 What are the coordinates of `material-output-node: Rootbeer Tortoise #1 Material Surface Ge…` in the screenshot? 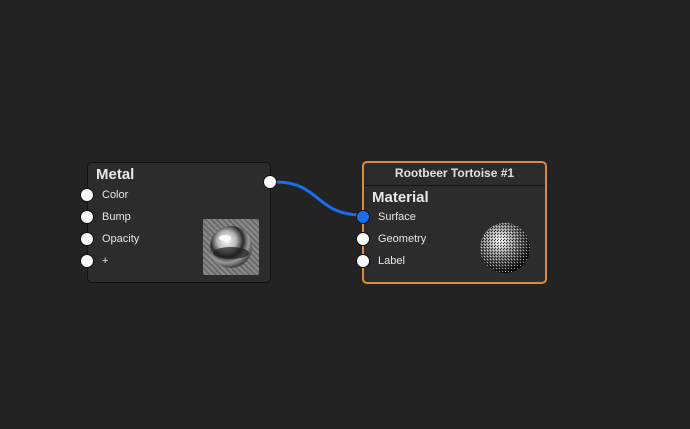 It's located at (451, 222).